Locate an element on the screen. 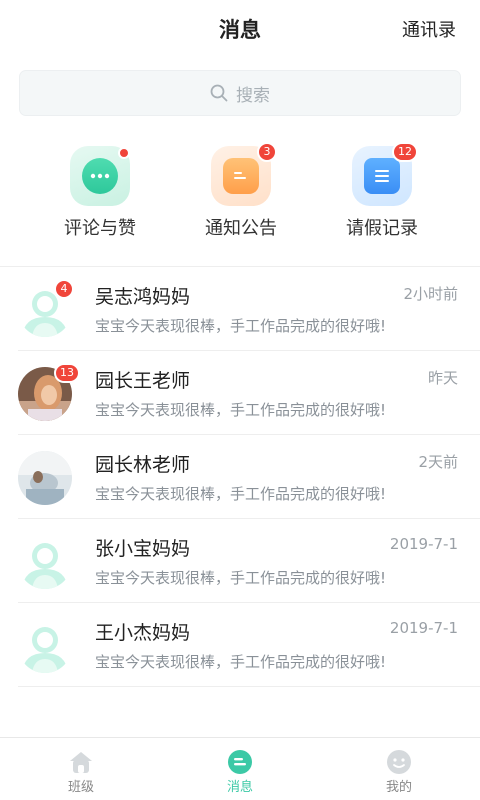  message-time: 2小时前 is located at coordinates (430, 294).